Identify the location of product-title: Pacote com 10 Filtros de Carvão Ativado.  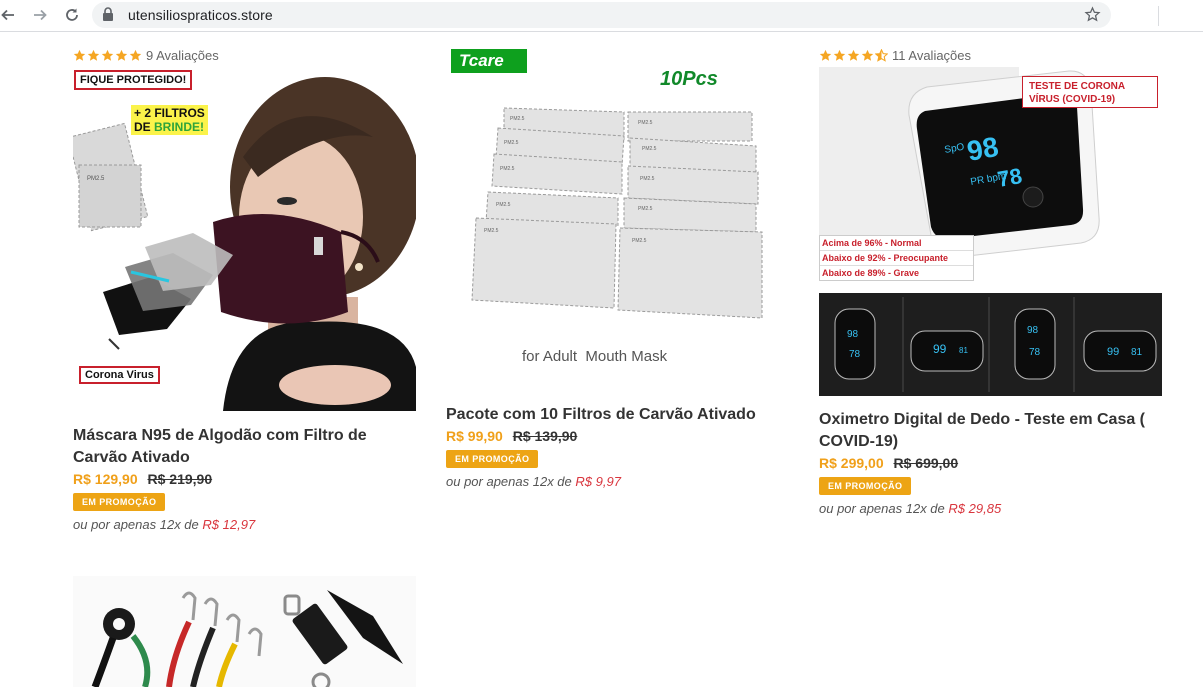
(618, 415).